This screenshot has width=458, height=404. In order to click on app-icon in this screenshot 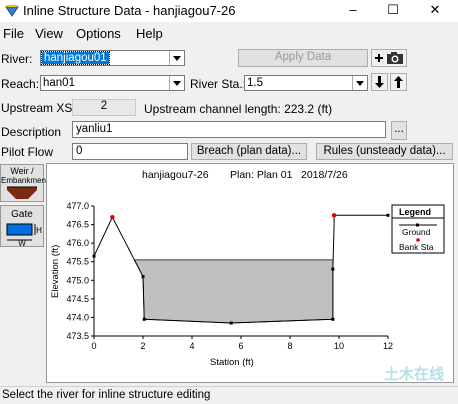, I will do `click(12, 11)`.